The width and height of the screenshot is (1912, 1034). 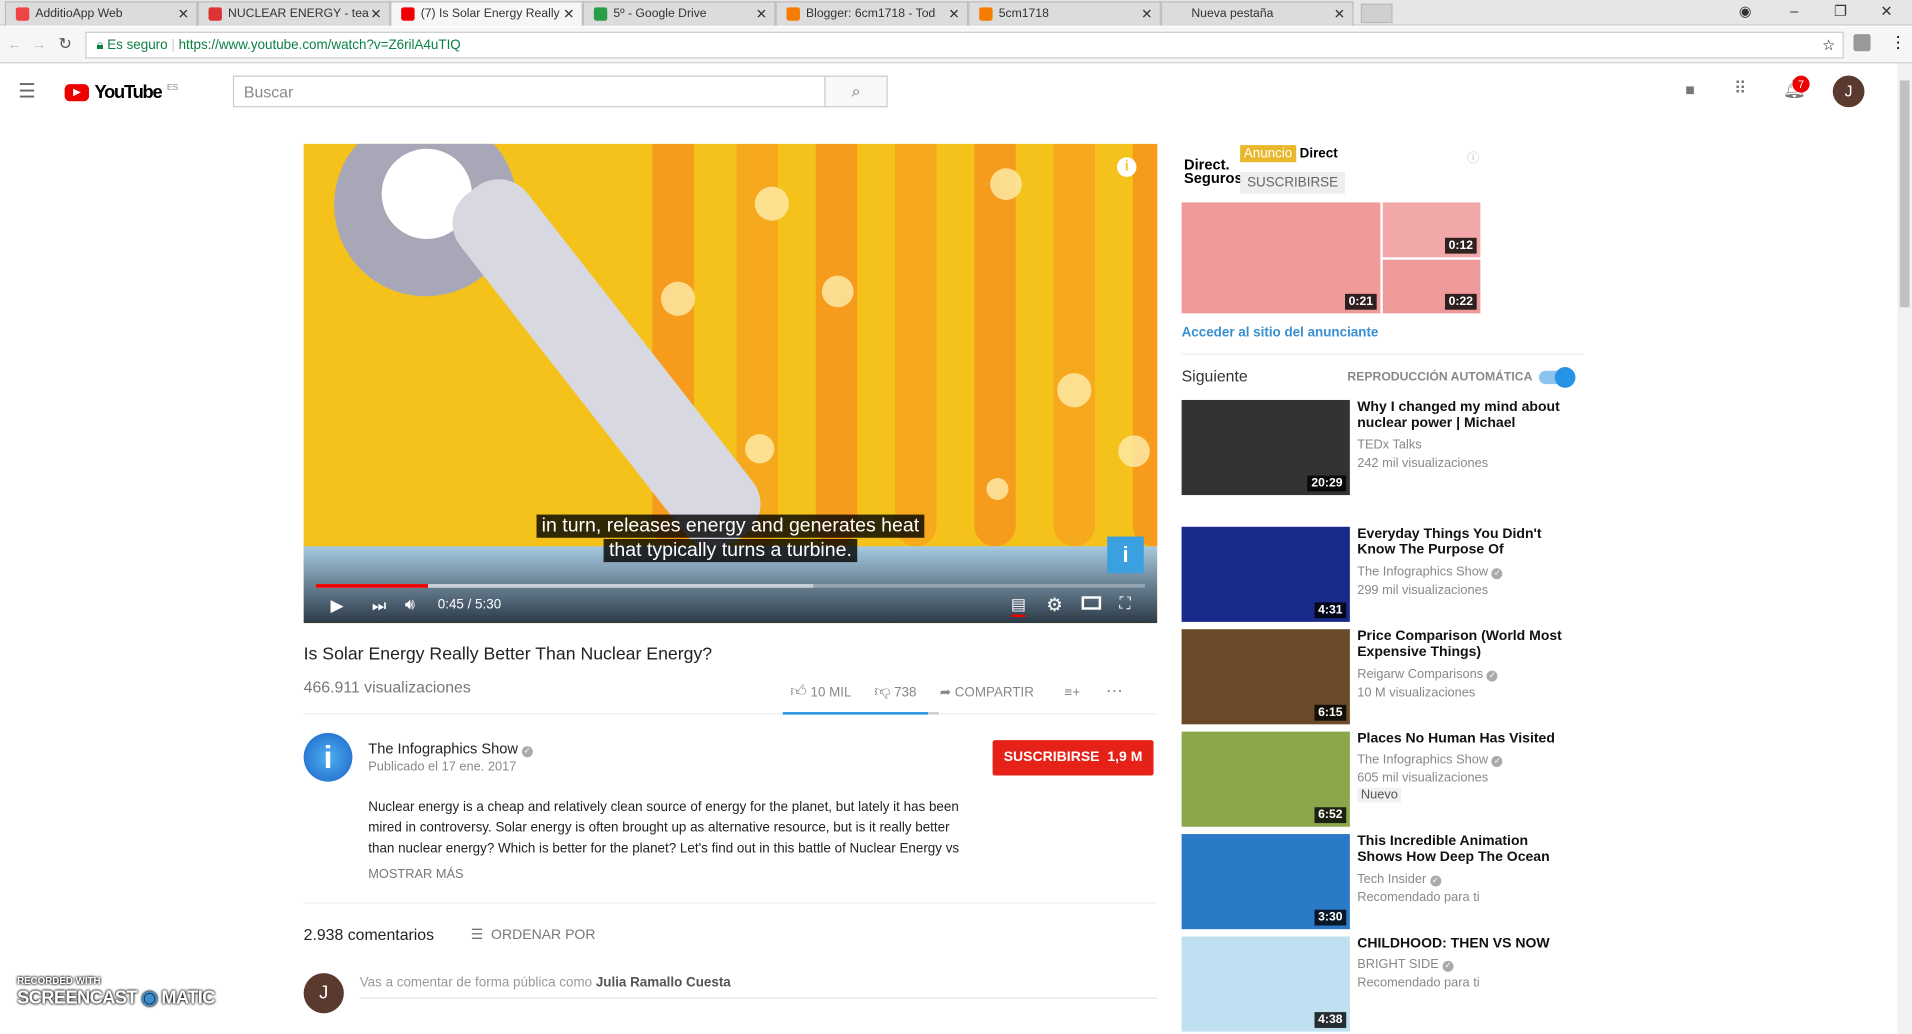 What do you see at coordinates (1383, 354) in the screenshot?
I see `divider` at bounding box center [1383, 354].